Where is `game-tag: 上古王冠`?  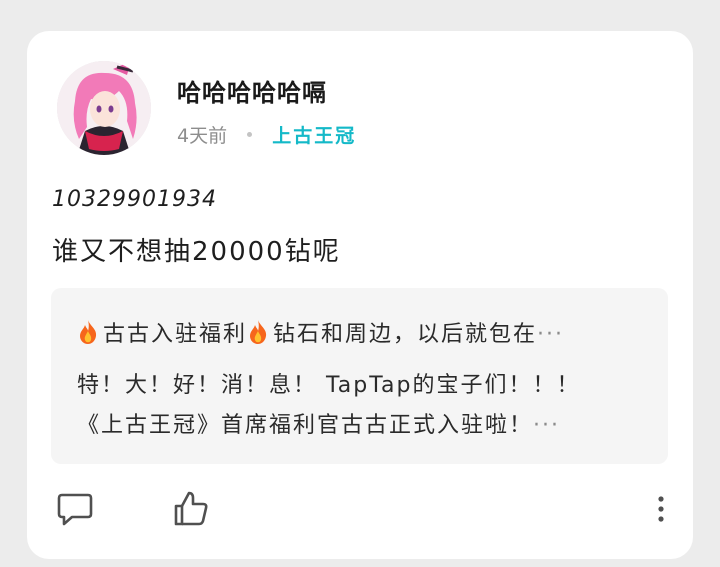 game-tag: 上古王冠 is located at coordinates (314, 136).